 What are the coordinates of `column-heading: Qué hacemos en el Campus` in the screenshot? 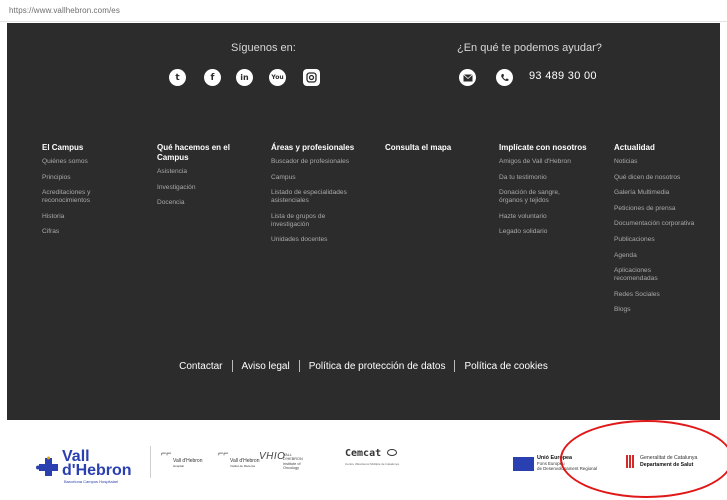 It's located at (193, 152).